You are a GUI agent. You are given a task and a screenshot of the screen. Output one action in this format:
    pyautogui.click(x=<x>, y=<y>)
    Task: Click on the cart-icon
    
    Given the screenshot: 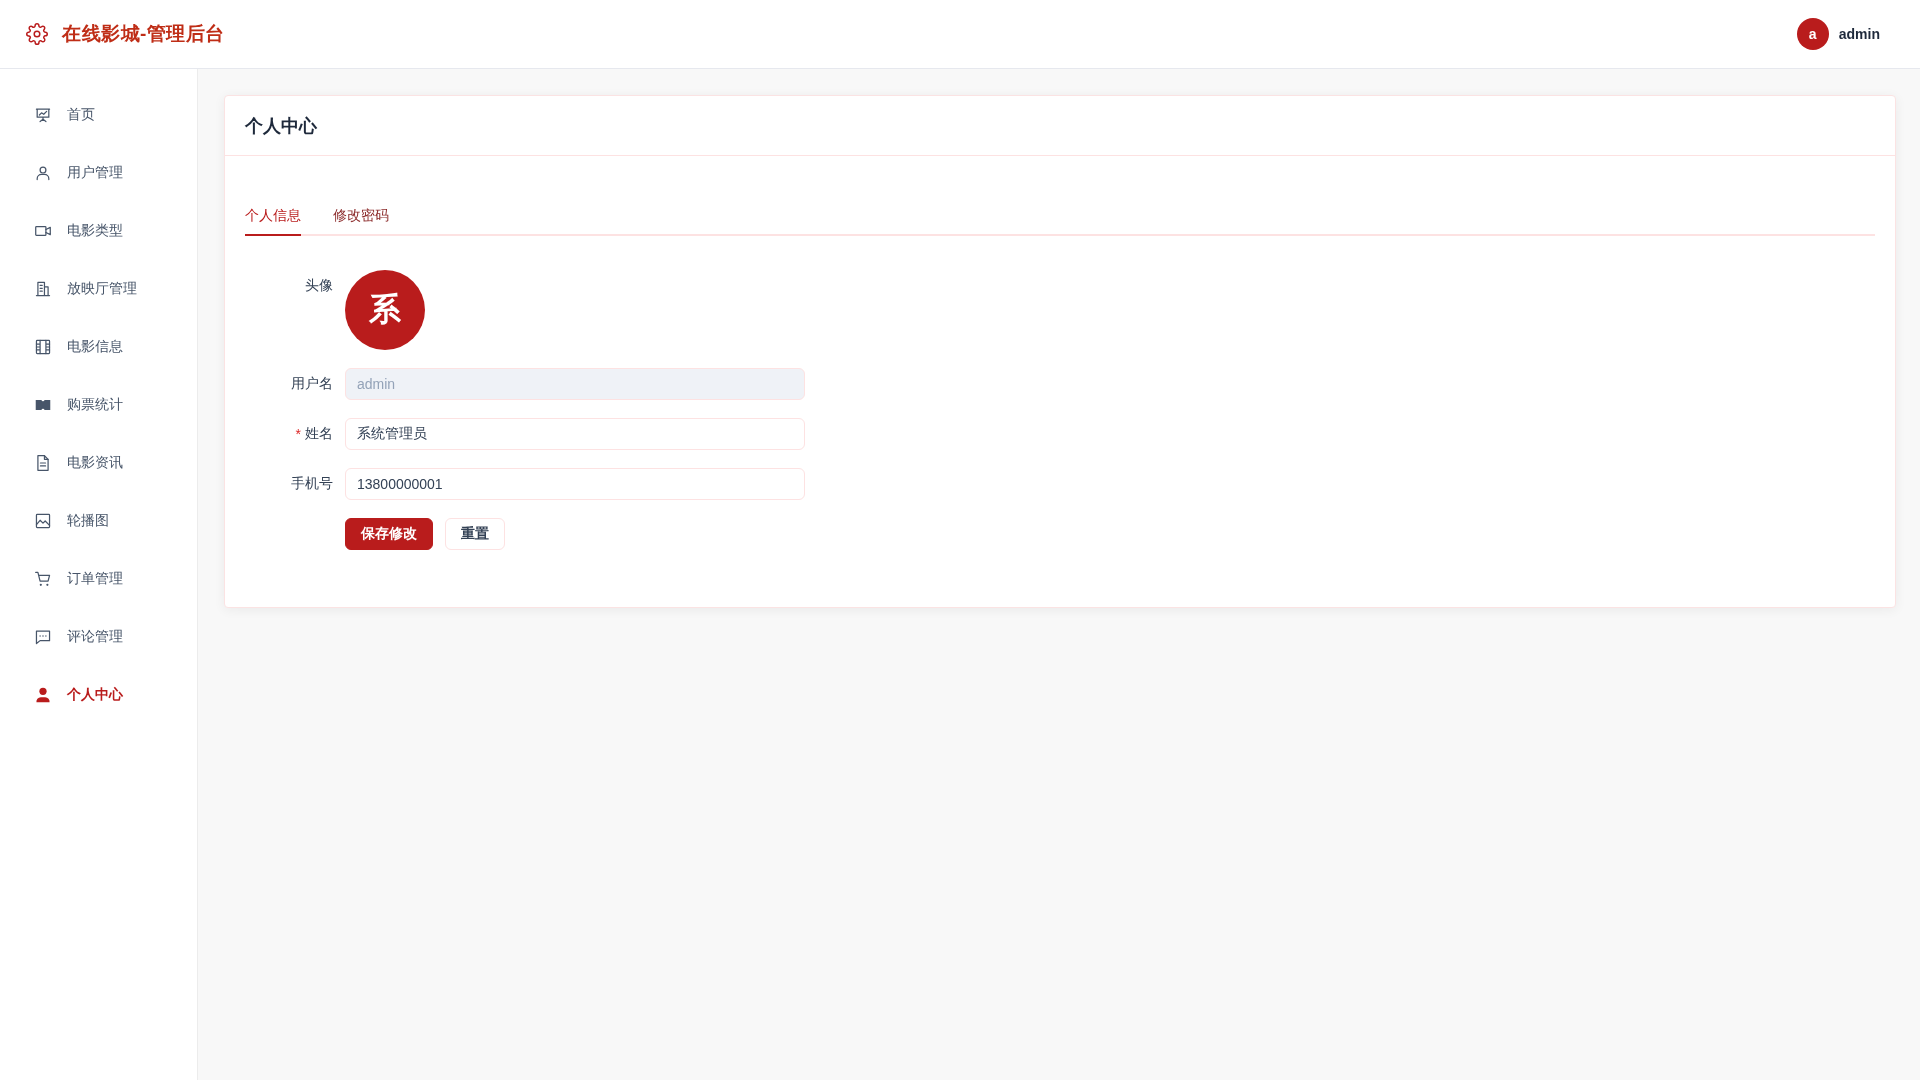 What is the action you would take?
    pyautogui.click(x=43, y=579)
    